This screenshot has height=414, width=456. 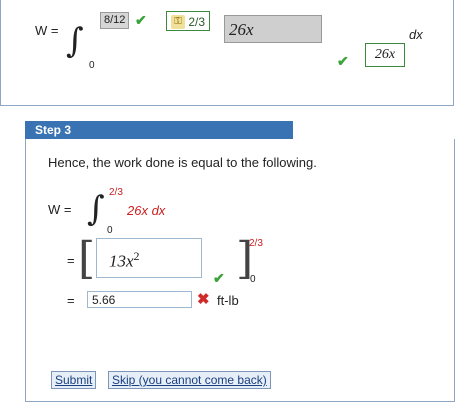 What do you see at coordinates (159, 130) in the screenshot?
I see `step-title: Step 3` at bounding box center [159, 130].